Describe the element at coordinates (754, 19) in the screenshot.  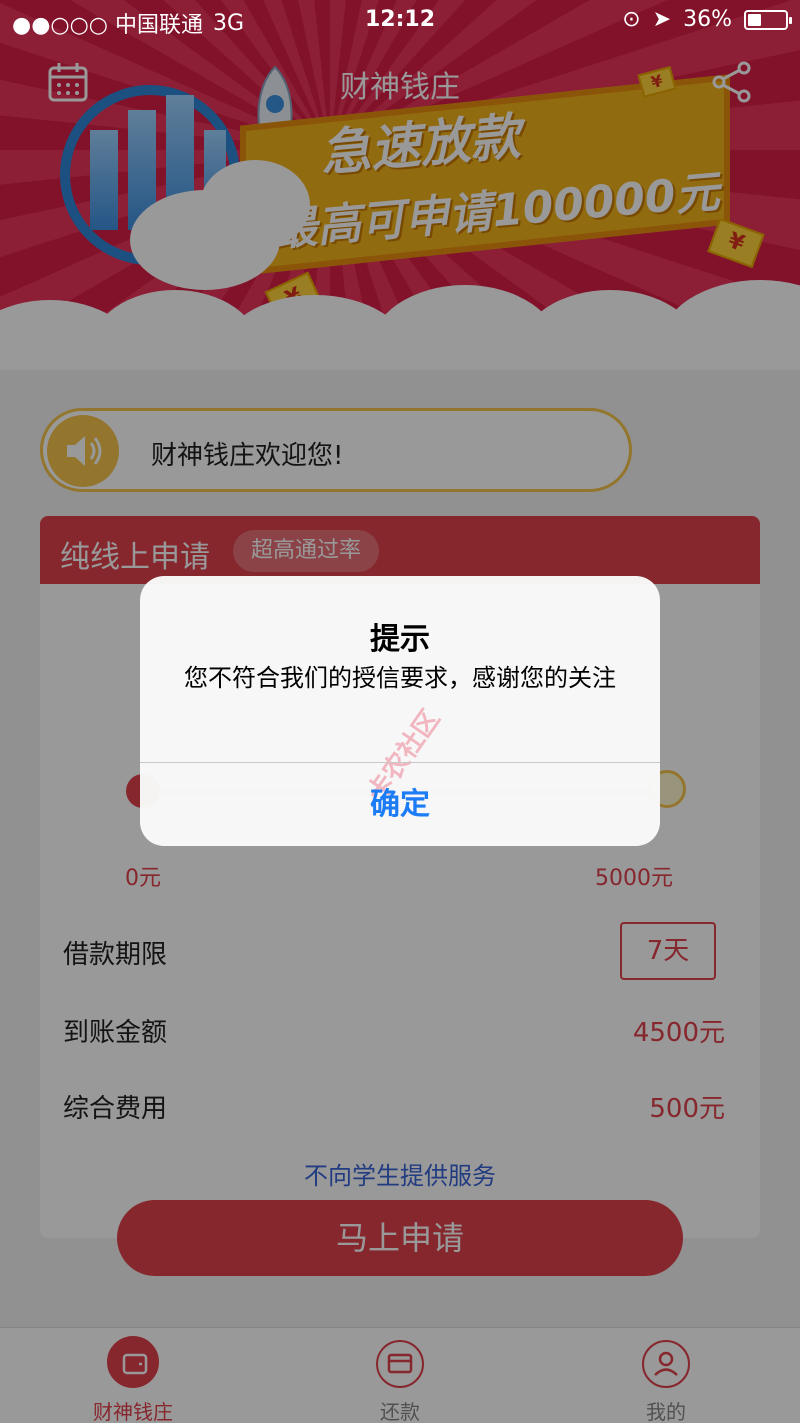
I see `battery-level` at that location.